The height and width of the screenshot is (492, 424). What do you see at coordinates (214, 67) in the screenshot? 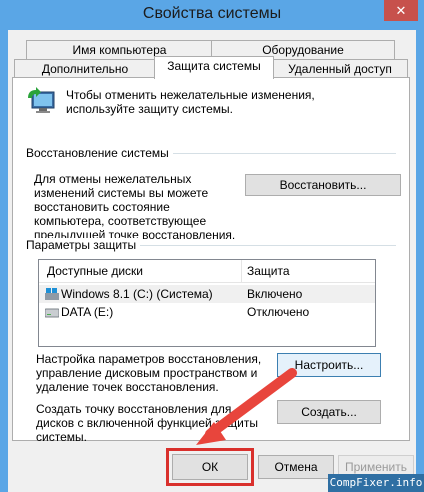
I see `tab-system-protection: Защита системы` at bounding box center [214, 67].